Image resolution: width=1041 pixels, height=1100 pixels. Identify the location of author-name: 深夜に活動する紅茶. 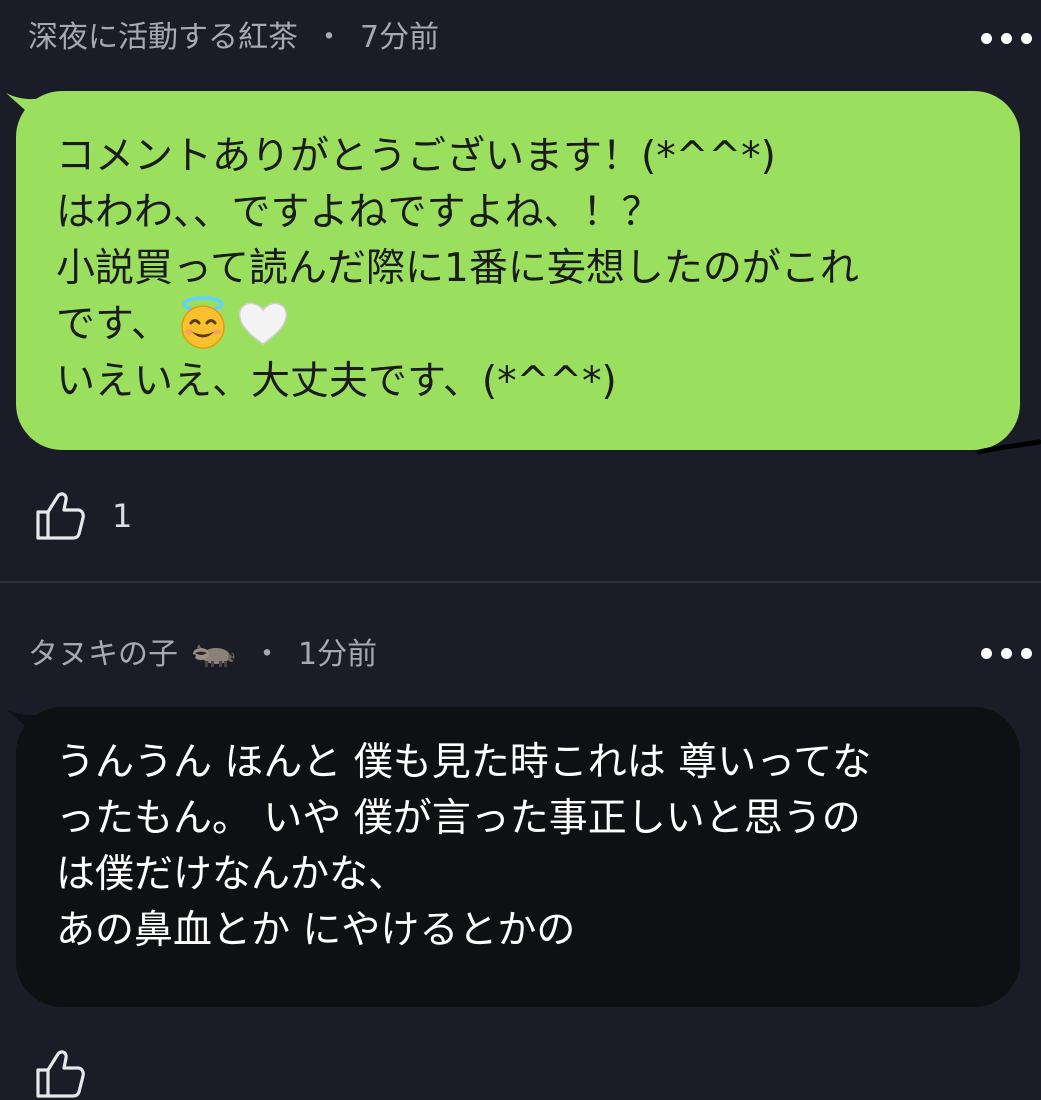
(163, 37).